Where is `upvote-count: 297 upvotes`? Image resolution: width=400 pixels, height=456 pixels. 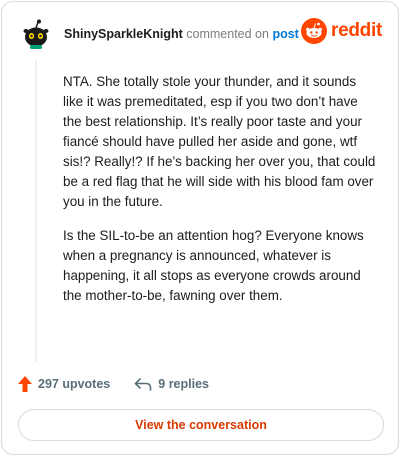
upvote-count: 297 upvotes is located at coordinates (74, 384).